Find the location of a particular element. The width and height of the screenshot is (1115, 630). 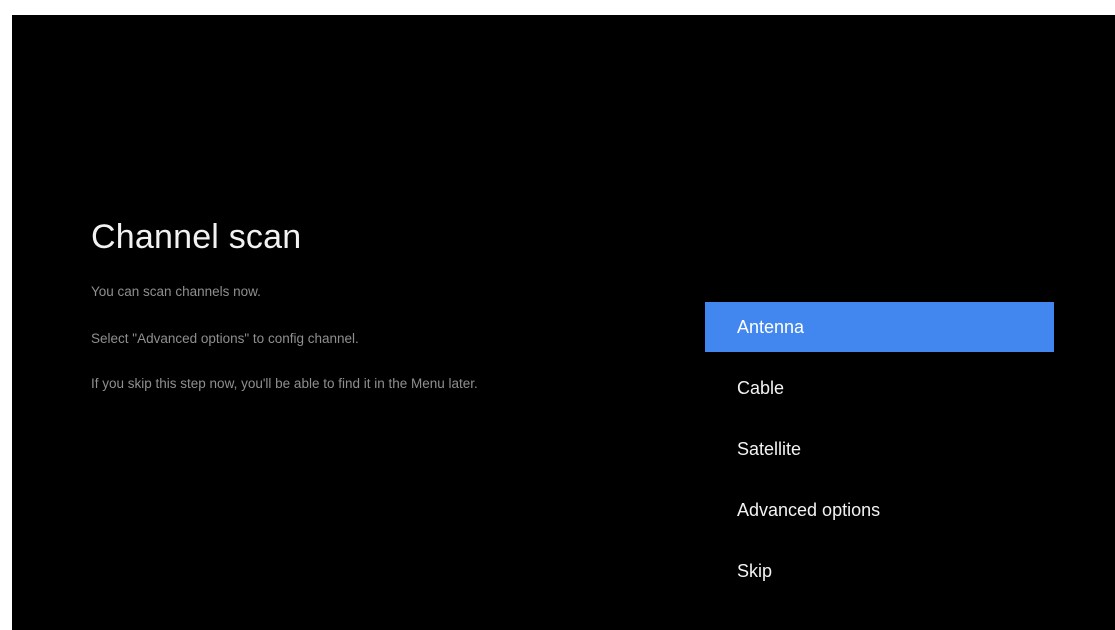

menu-item-skip: Skip is located at coordinates (879, 571).